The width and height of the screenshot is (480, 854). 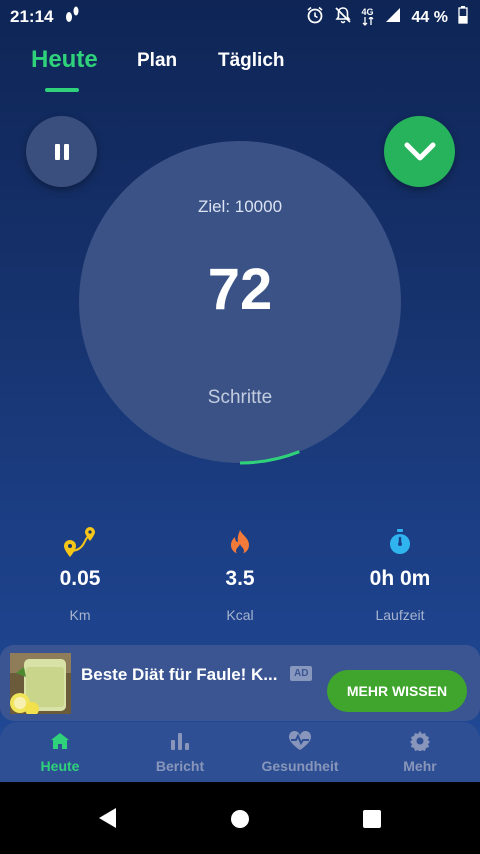 What do you see at coordinates (300, 741) in the screenshot?
I see `heart-pulse-icon` at bounding box center [300, 741].